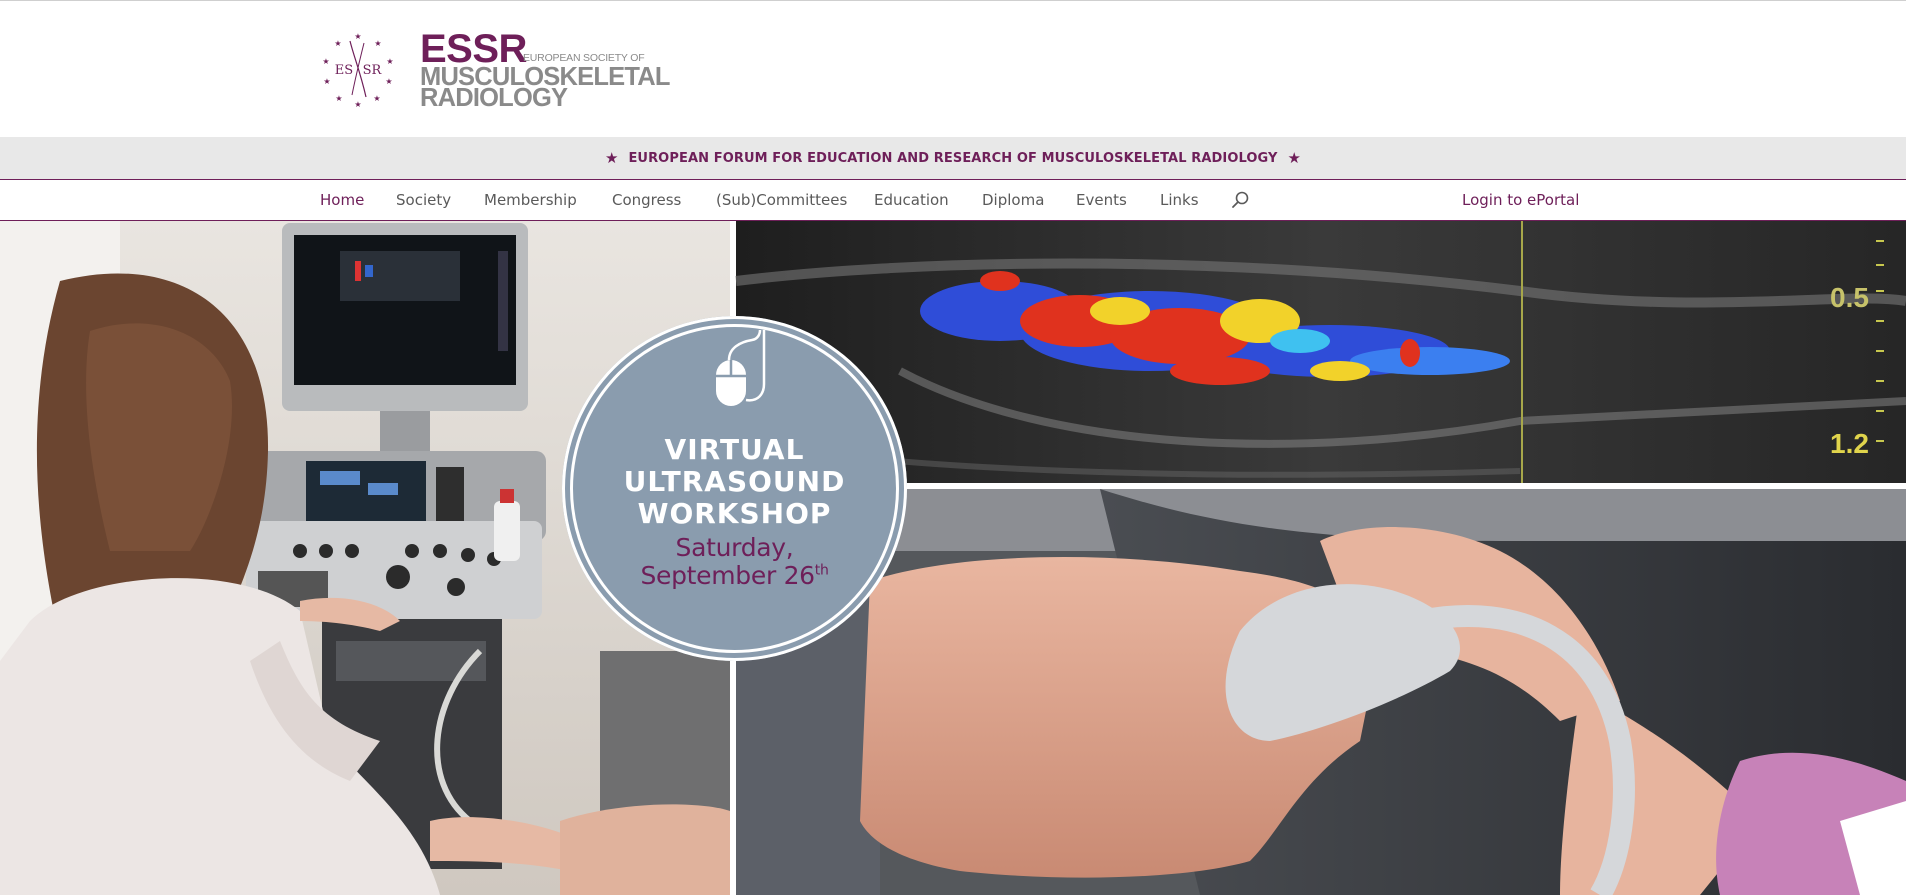 This screenshot has width=1906, height=895. What do you see at coordinates (1013, 200) in the screenshot?
I see `nav-item-diploma: Diploma` at bounding box center [1013, 200].